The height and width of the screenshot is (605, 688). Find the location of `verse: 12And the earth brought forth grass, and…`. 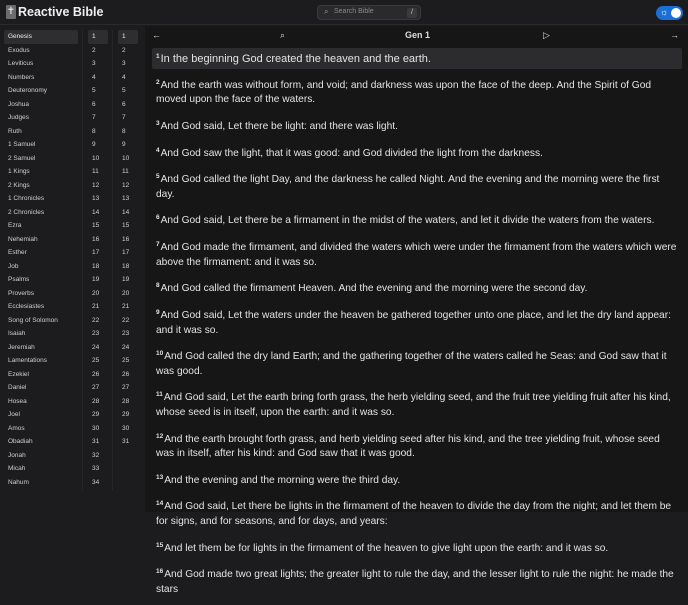

verse: 12And the earth brought forth grass, and… is located at coordinates (417, 446).